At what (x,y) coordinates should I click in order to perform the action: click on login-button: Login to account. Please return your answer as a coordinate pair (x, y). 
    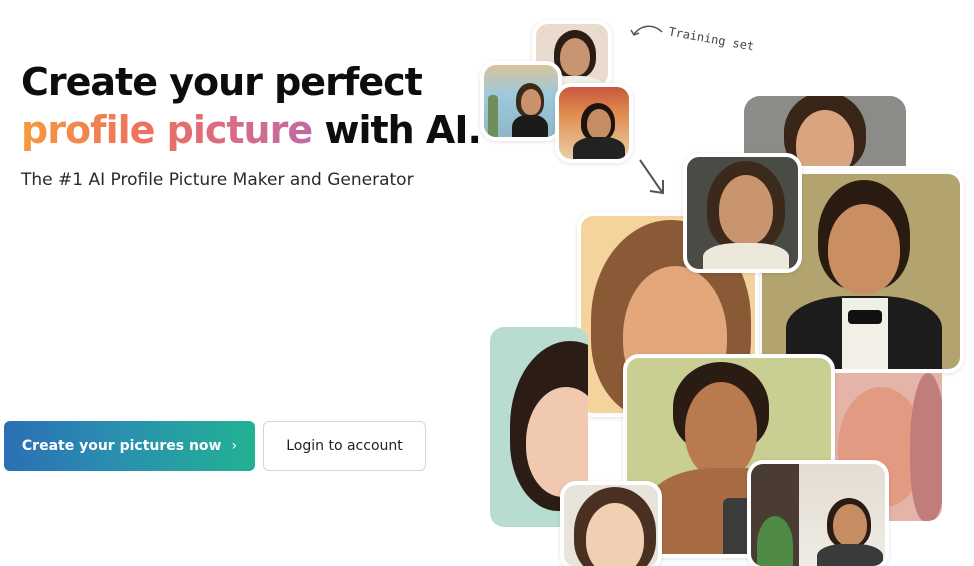
    Looking at the image, I should click on (344, 446).